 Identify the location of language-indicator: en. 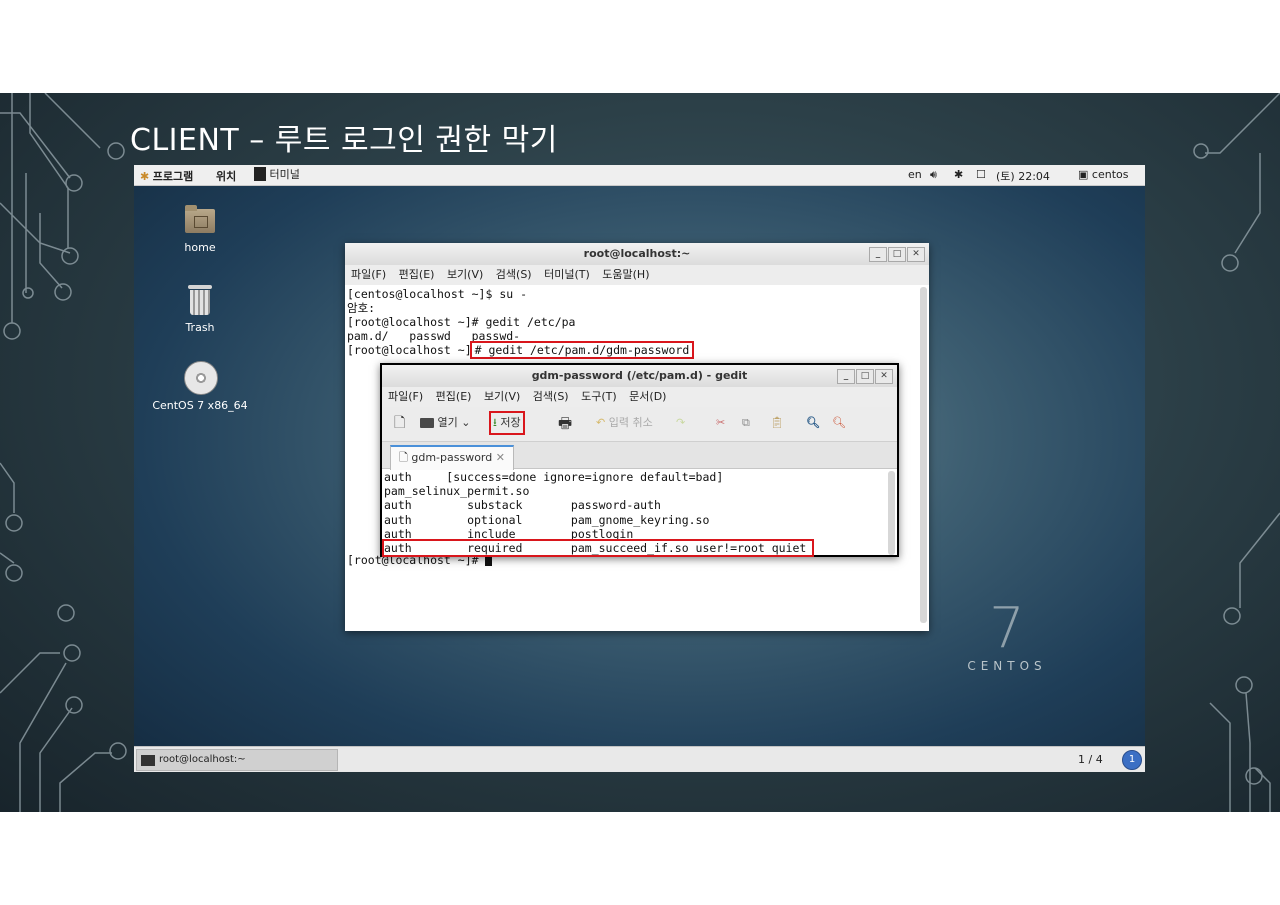
(915, 174).